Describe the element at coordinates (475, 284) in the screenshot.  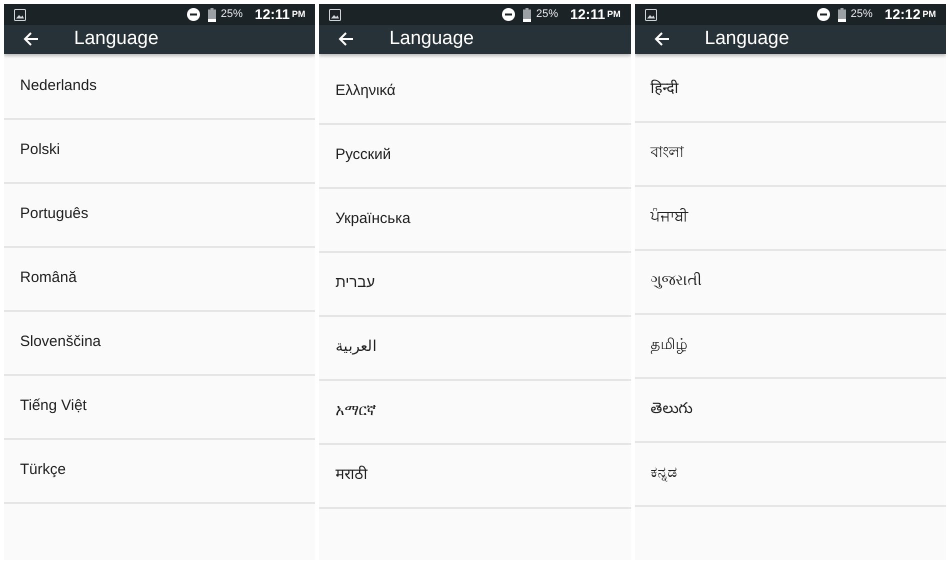
I see `language-option: עברית` at that location.